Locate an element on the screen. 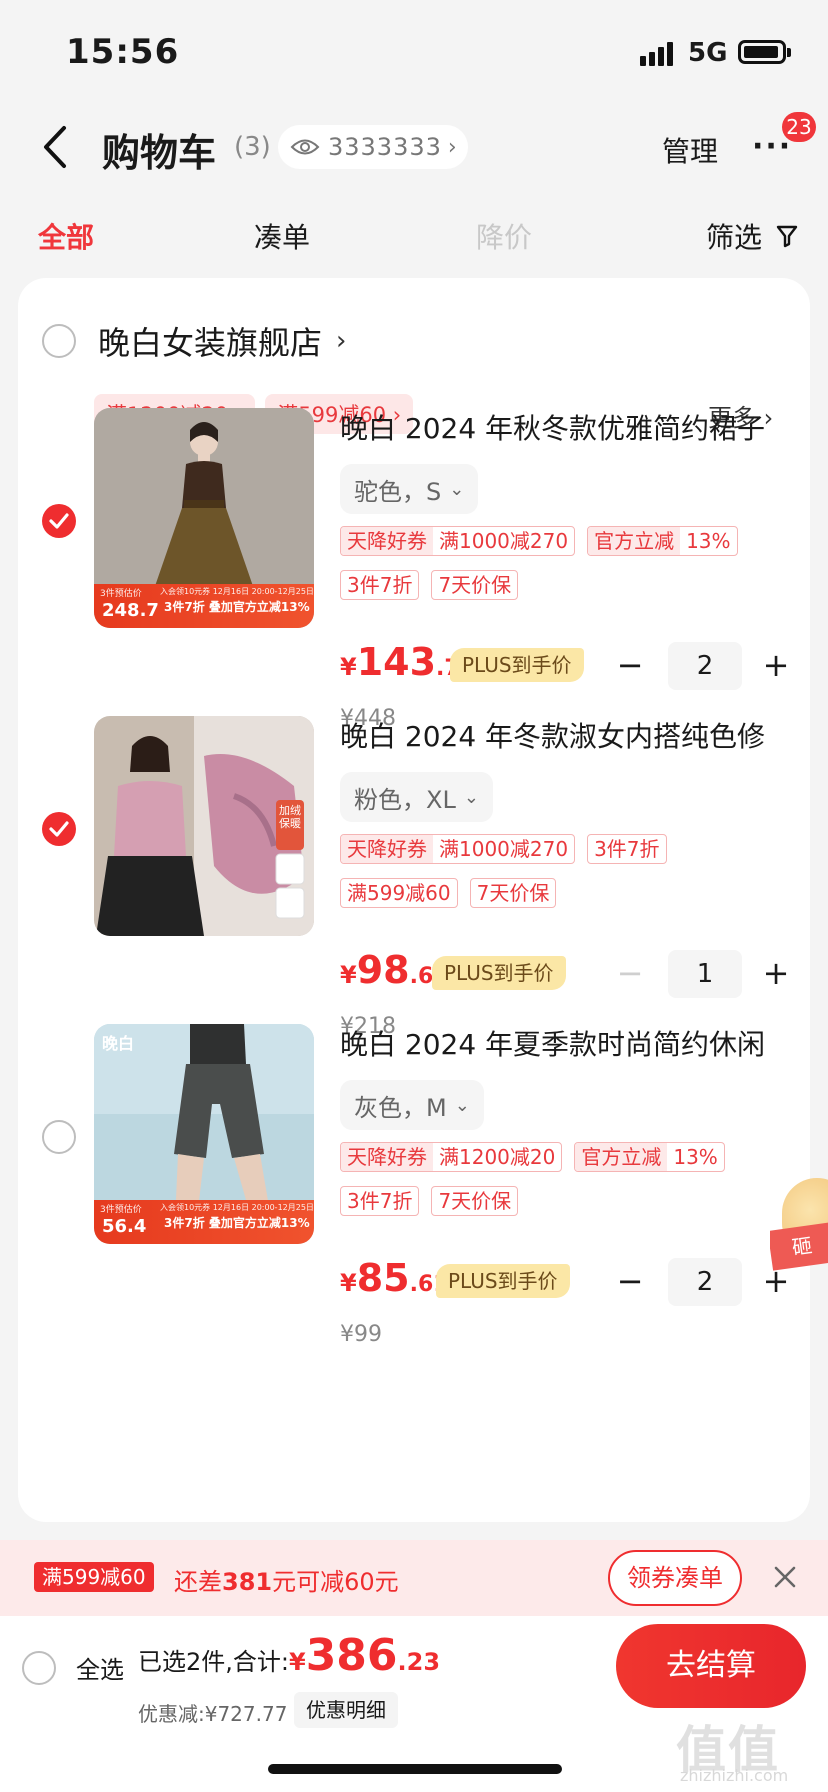  quantity-stepper: − 1 + is located at coordinates (705, 974).